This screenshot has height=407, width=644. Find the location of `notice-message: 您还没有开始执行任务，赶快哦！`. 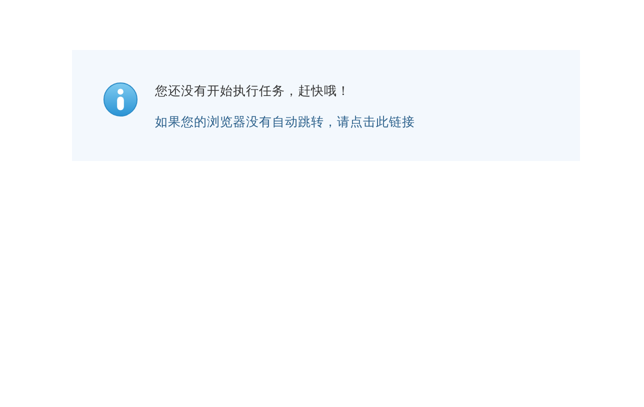

notice-message: 您还没有开始执行任务，赶快哦！ is located at coordinates (252, 91).